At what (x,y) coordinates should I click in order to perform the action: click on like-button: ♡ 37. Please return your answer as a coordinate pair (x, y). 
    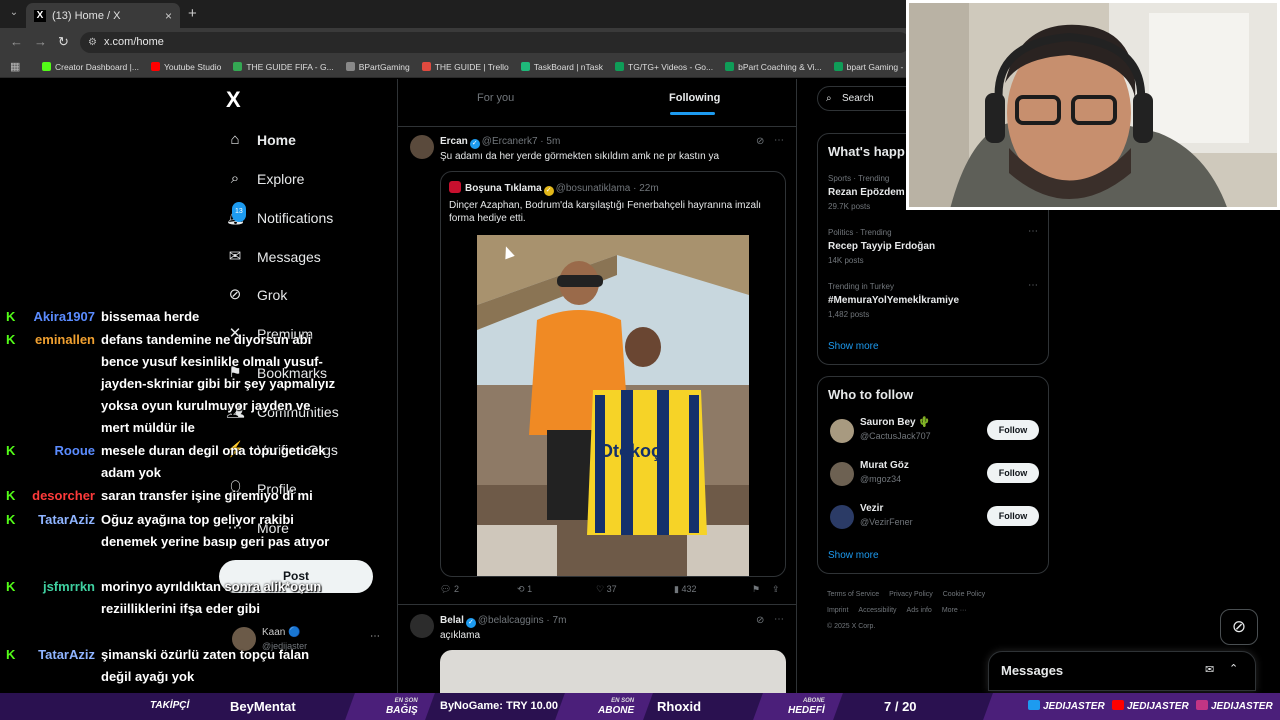
    Looking at the image, I should click on (606, 589).